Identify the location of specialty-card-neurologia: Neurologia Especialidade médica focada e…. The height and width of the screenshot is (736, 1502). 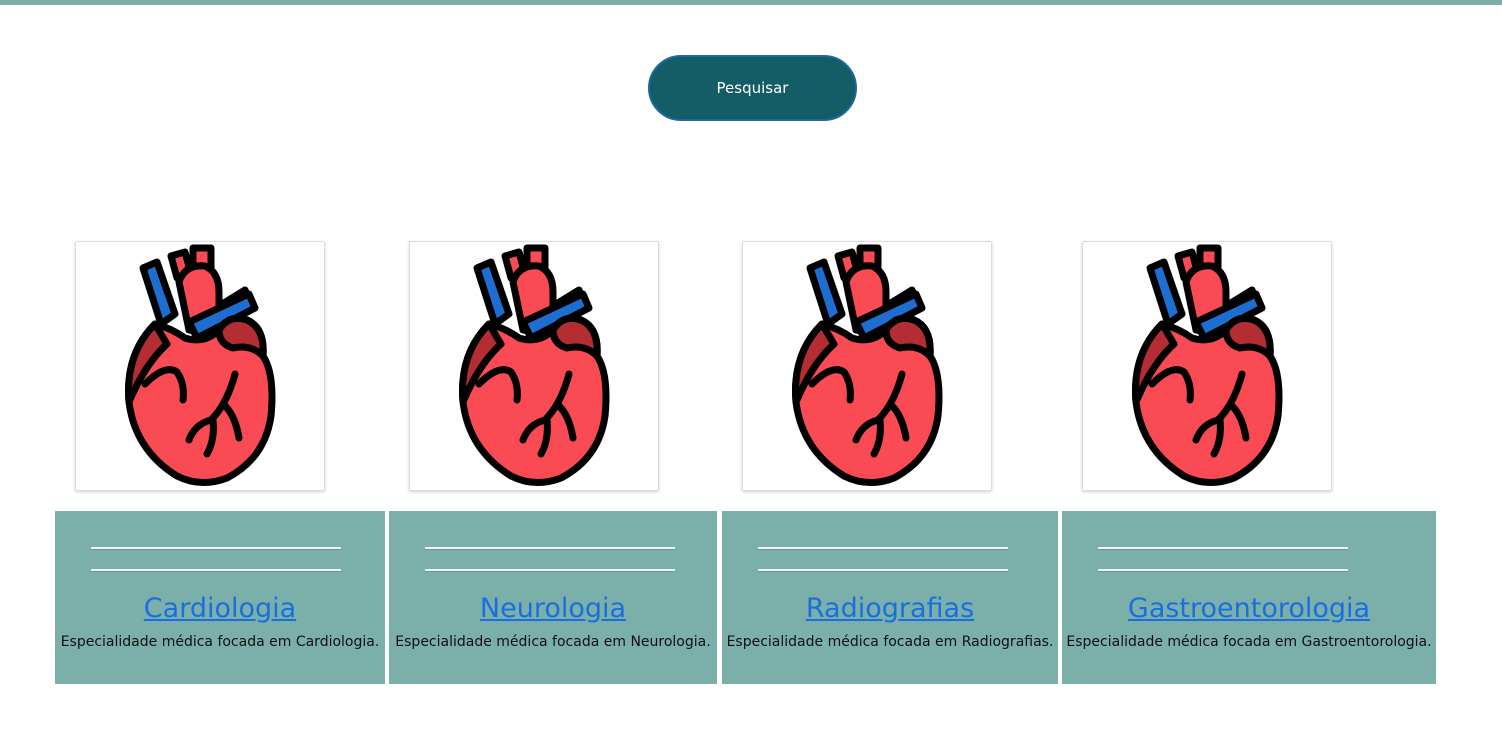
(553, 597).